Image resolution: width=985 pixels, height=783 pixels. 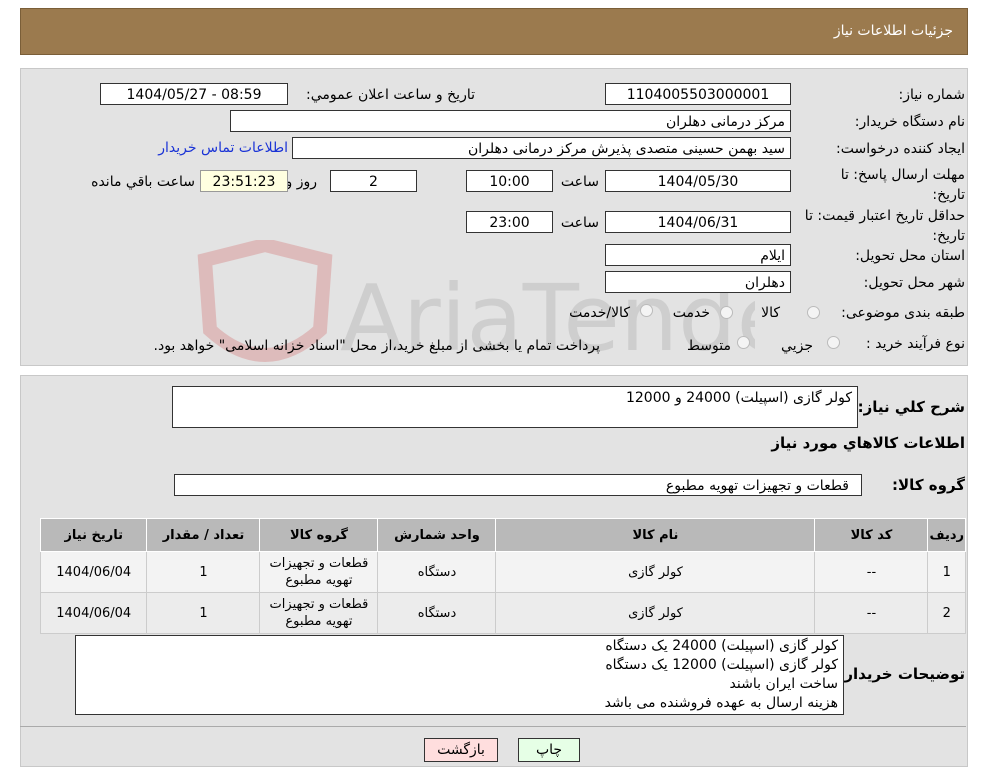 I want to click on col-name: نام کالا, so click(x=655, y=535).